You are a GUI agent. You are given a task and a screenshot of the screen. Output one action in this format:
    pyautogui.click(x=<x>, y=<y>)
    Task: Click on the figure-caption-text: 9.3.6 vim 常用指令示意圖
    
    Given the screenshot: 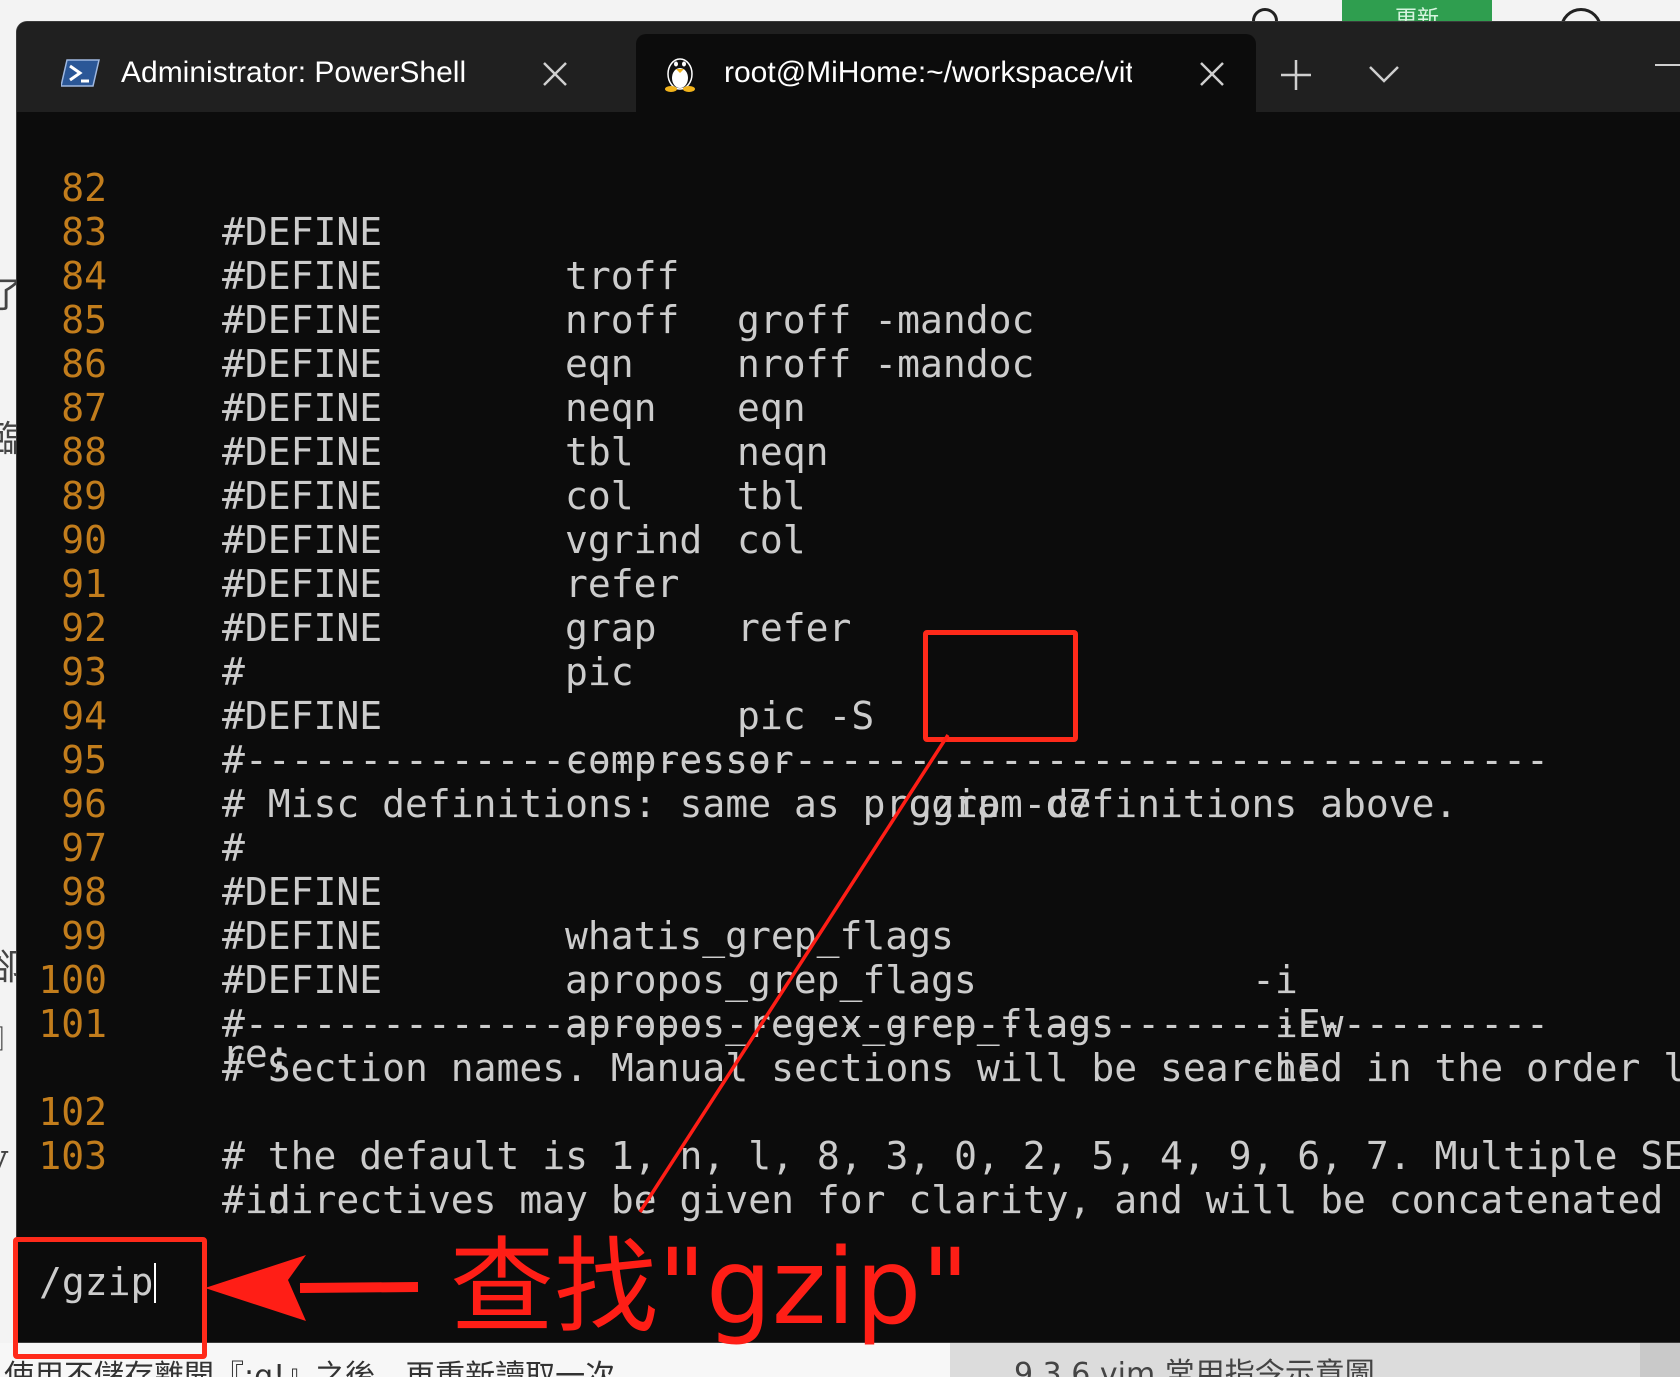 What is the action you would take?
    pyautogui.click(x=1194, y=1367)
    